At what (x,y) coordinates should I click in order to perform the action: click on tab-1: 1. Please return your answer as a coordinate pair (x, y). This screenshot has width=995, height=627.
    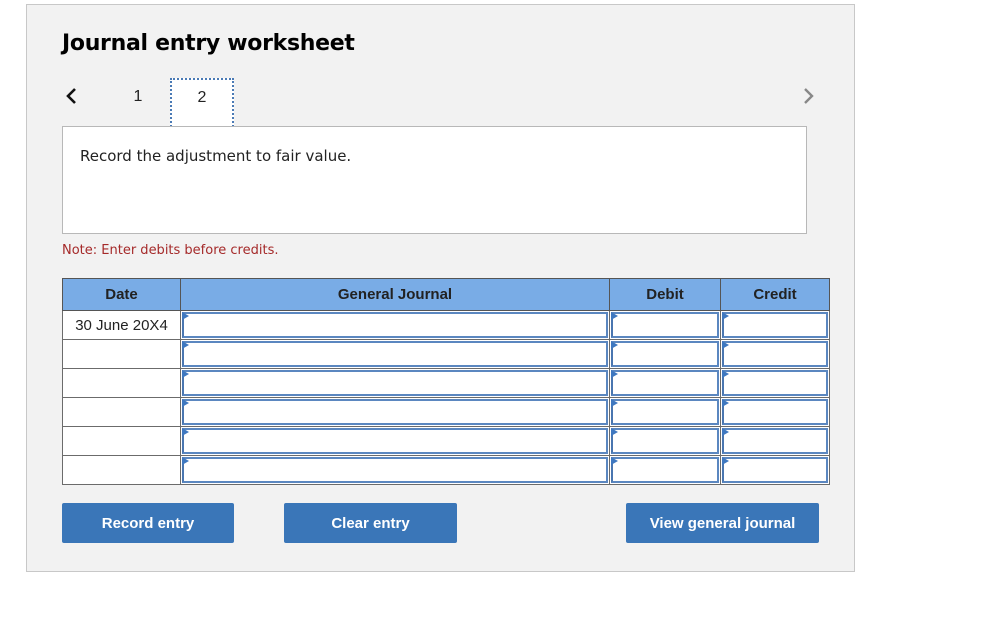
    Looking at the image, I should click on (138, 103).